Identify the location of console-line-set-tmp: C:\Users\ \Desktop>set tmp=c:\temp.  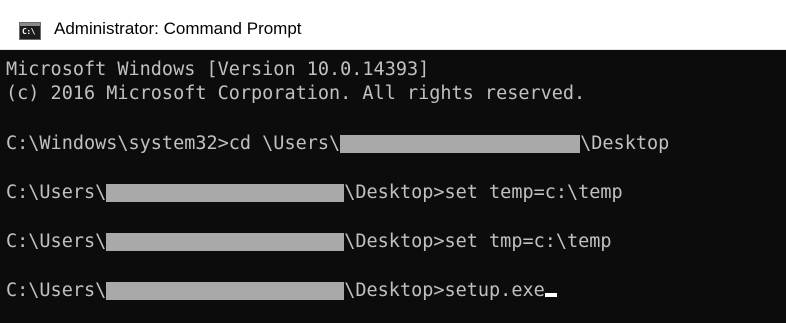
(309, 242).